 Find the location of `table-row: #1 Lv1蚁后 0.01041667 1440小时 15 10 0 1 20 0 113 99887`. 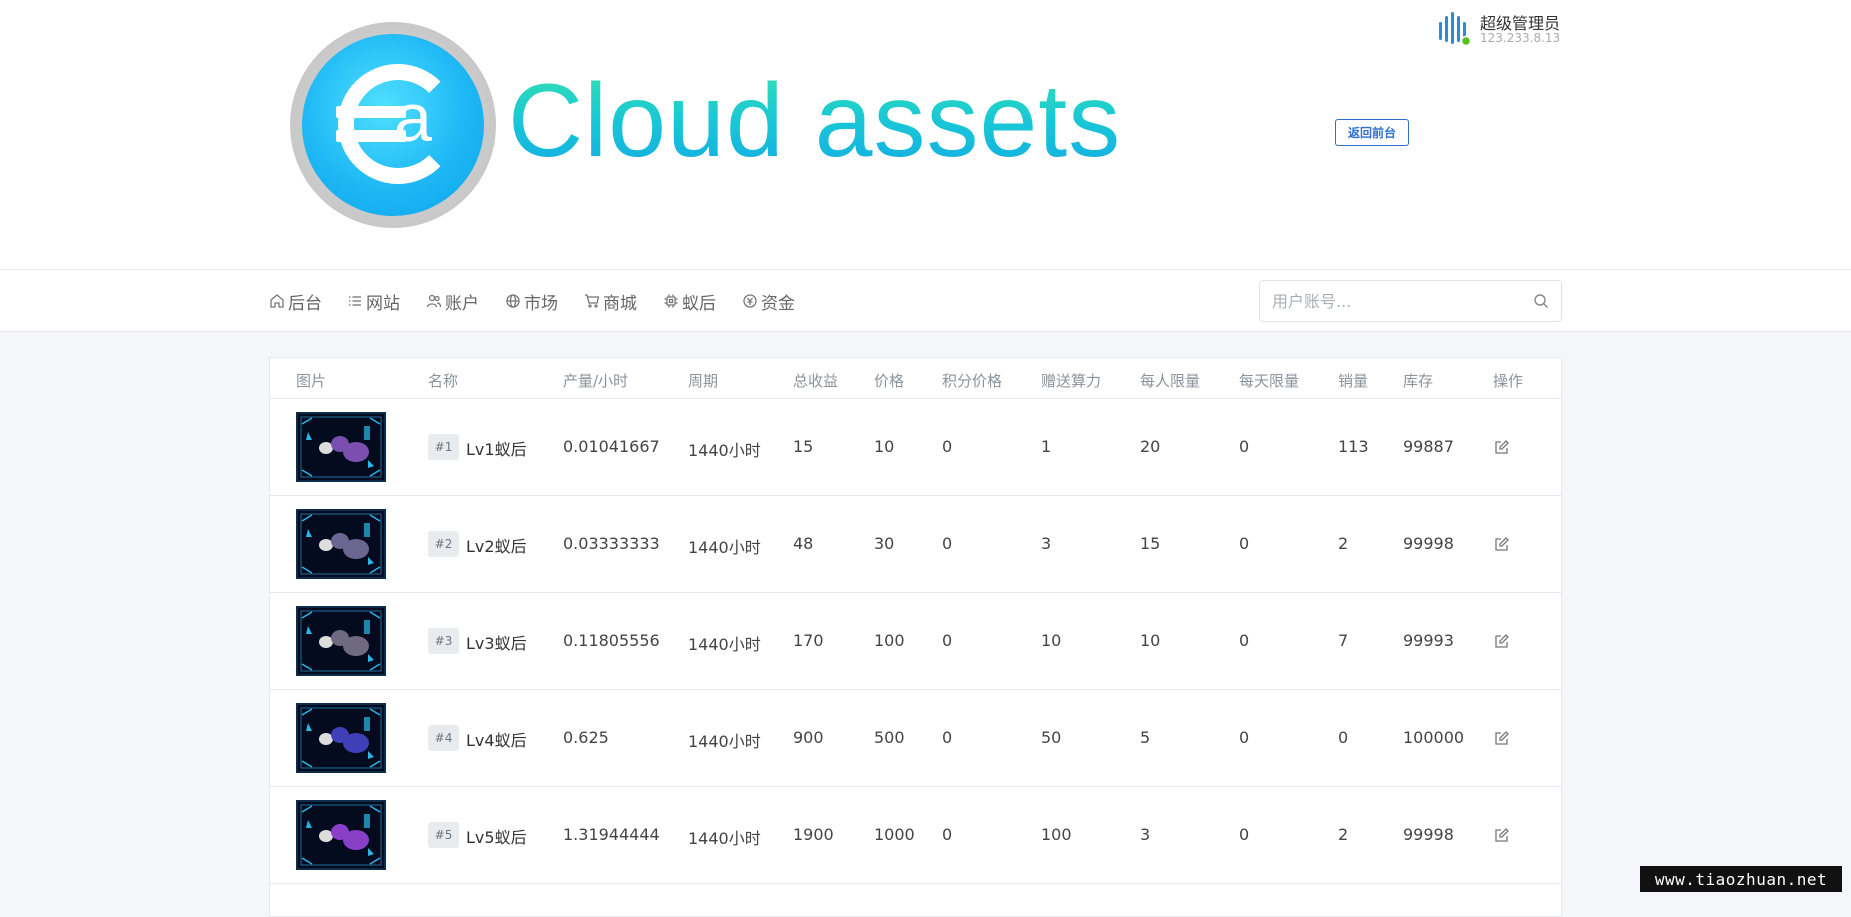

table-row: #1 Lv1蚁后 0.01041667 1440小时 15 10 0 1 20 0 113 99887 is located at coordinates (915, 447).